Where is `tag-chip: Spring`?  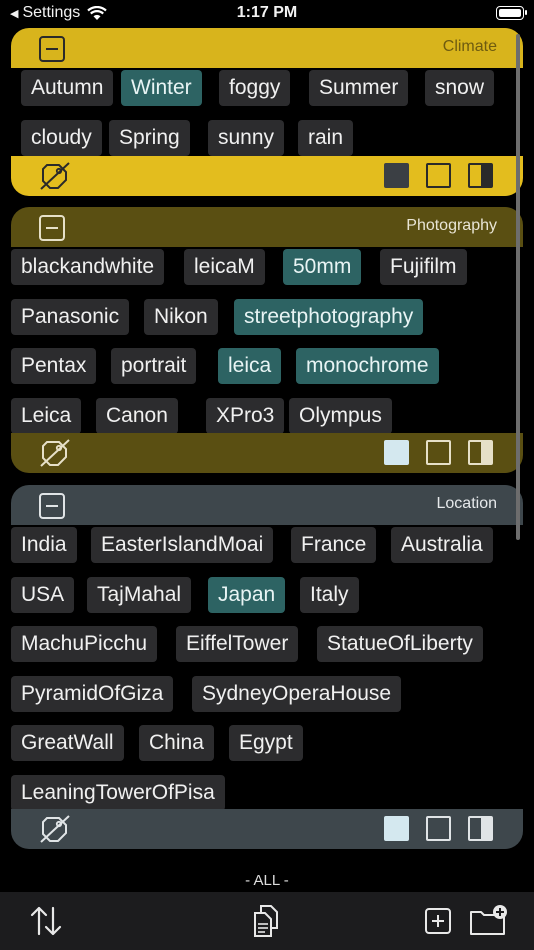
tag-chip: Spring is located at coordinates (149, 138).